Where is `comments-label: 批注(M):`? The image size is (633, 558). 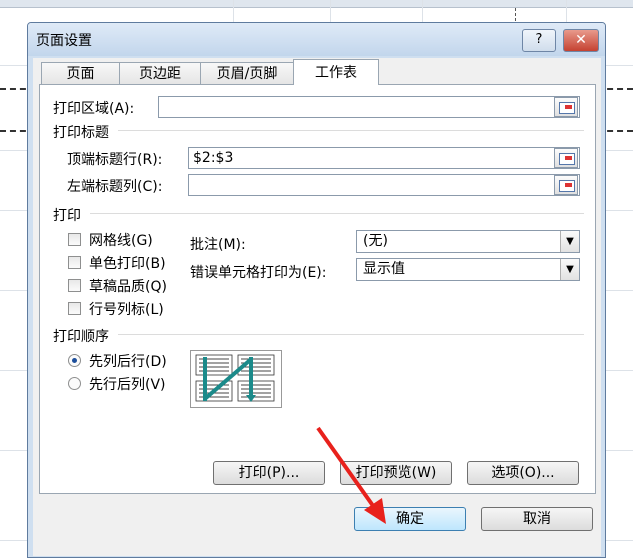
comments-label: 批注(M): is located at coordinates (218, 245).